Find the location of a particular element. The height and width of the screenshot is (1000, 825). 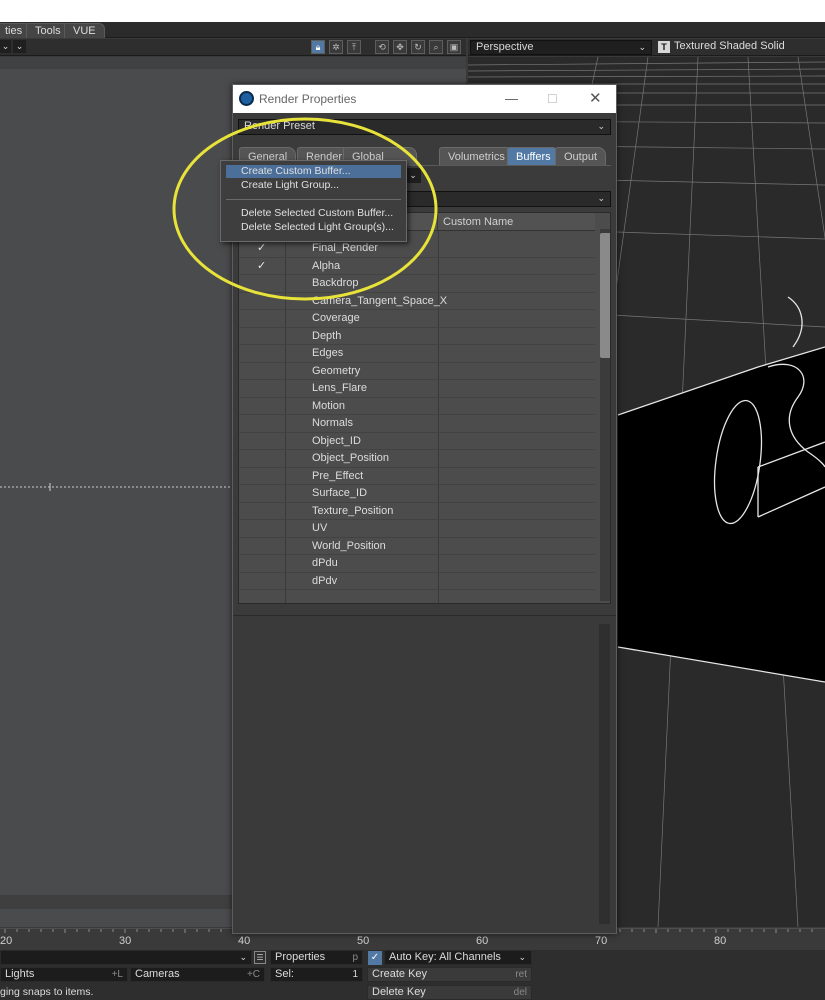

timeline-tick-label: 70 is located at coordinates (601, 941).